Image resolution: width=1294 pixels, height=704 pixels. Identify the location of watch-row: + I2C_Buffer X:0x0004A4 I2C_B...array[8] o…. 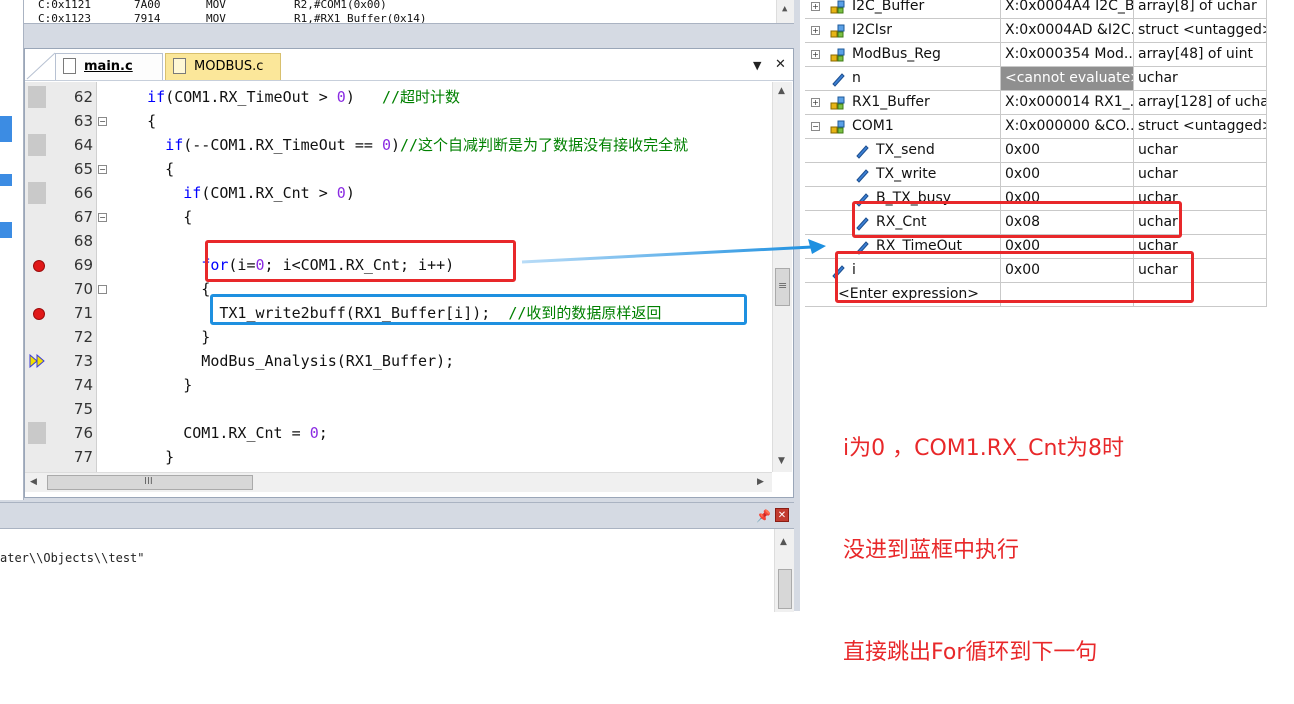
(1036, 9).